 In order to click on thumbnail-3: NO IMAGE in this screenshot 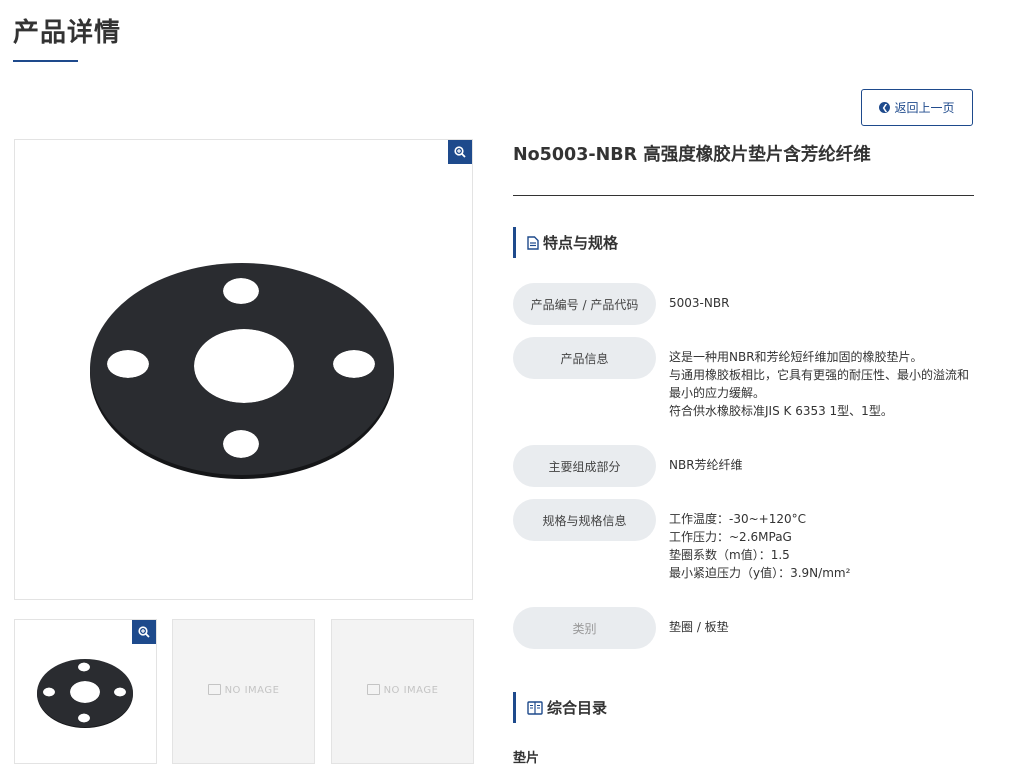, I will do `click(402, 691)`.